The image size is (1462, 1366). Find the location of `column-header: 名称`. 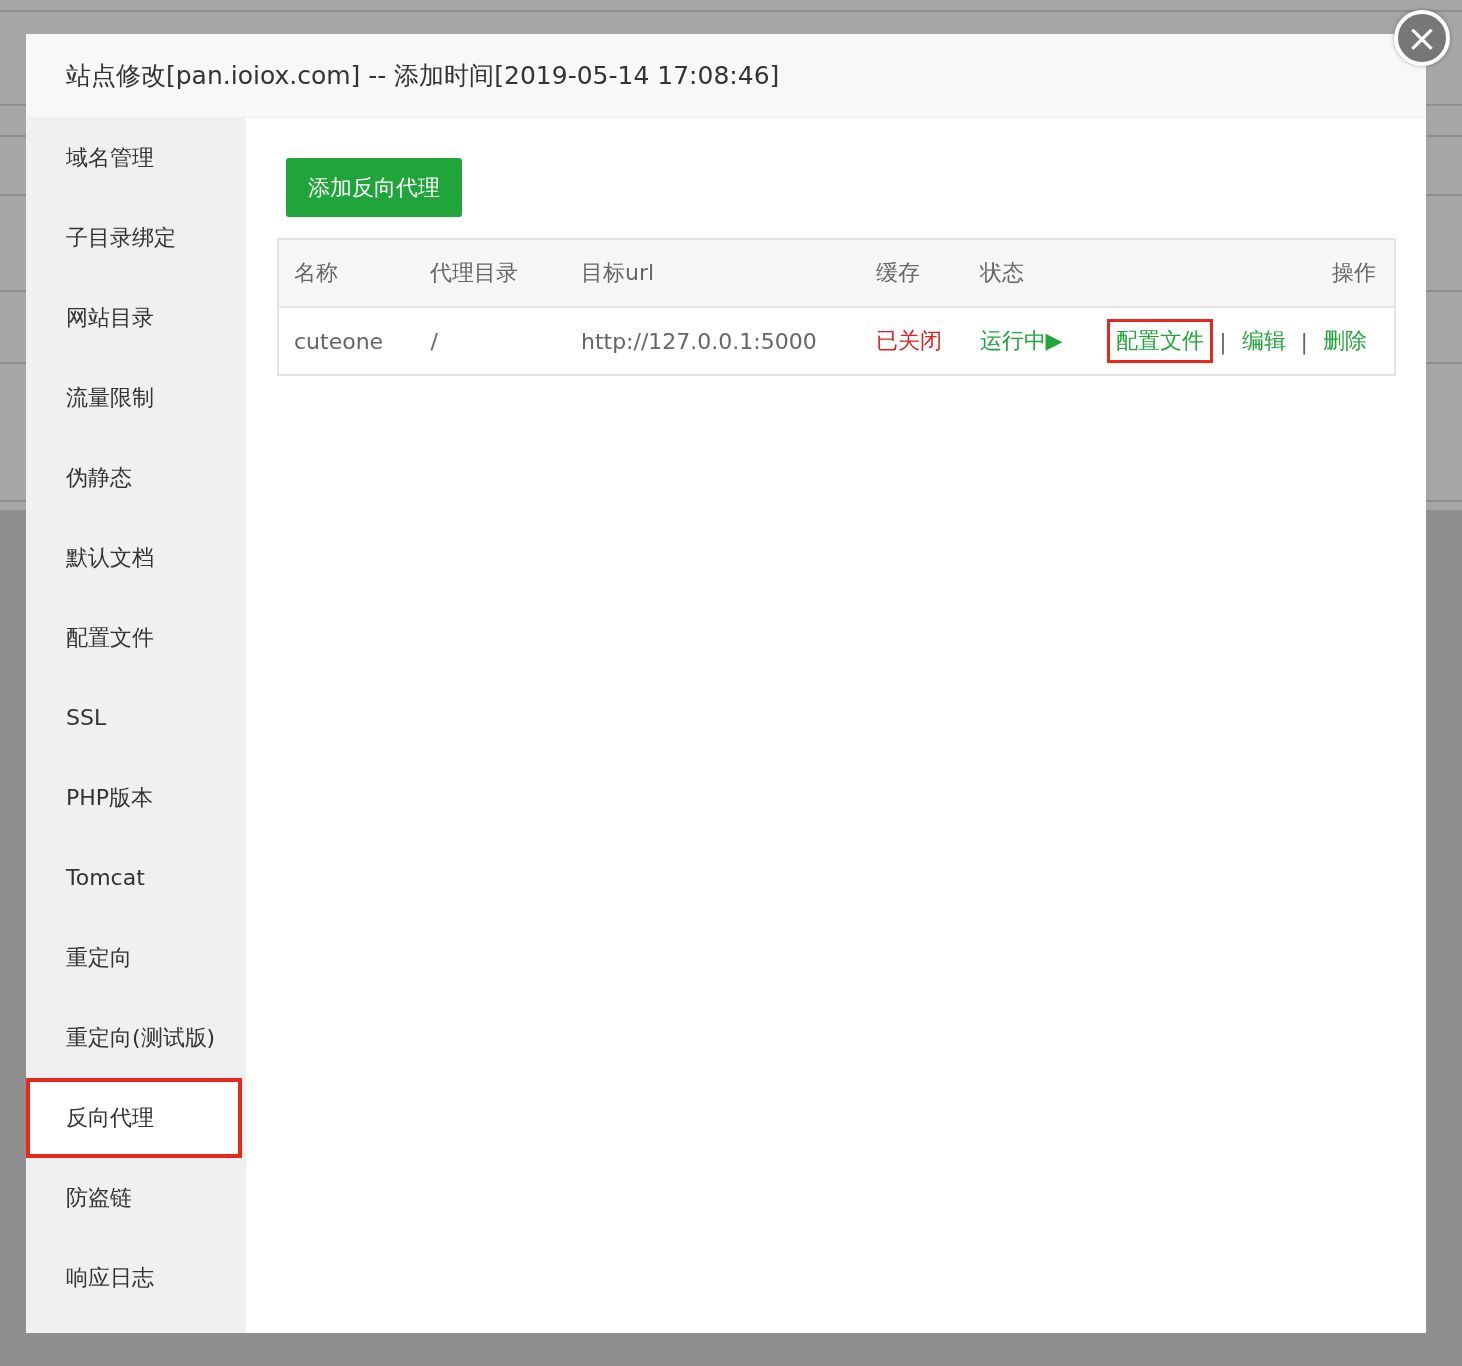

column-header: 名称 is located at coordinates (316, 272).